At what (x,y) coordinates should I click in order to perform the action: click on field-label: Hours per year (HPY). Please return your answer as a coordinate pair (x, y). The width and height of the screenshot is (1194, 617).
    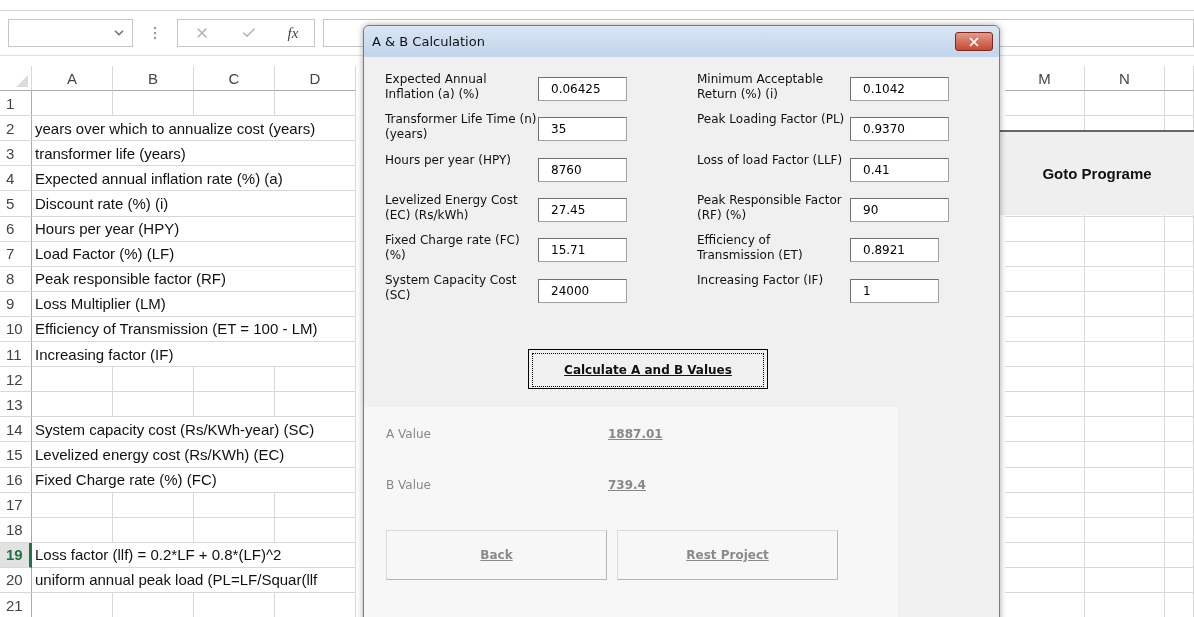
    Looking at the image, I should click on (448, 159).